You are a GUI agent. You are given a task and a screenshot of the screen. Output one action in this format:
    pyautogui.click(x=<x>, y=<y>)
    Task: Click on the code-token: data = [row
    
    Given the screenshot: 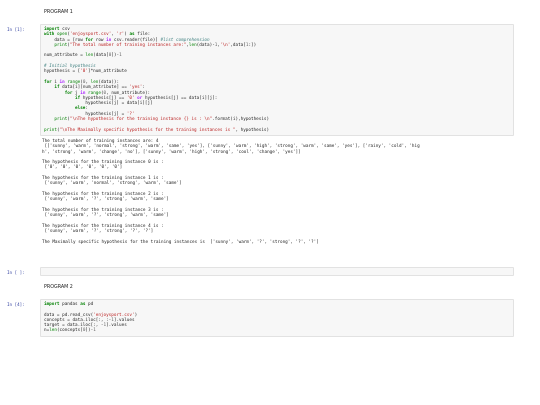 What is the action you would take?
    pyautogui.click(x=65, y=40)
    